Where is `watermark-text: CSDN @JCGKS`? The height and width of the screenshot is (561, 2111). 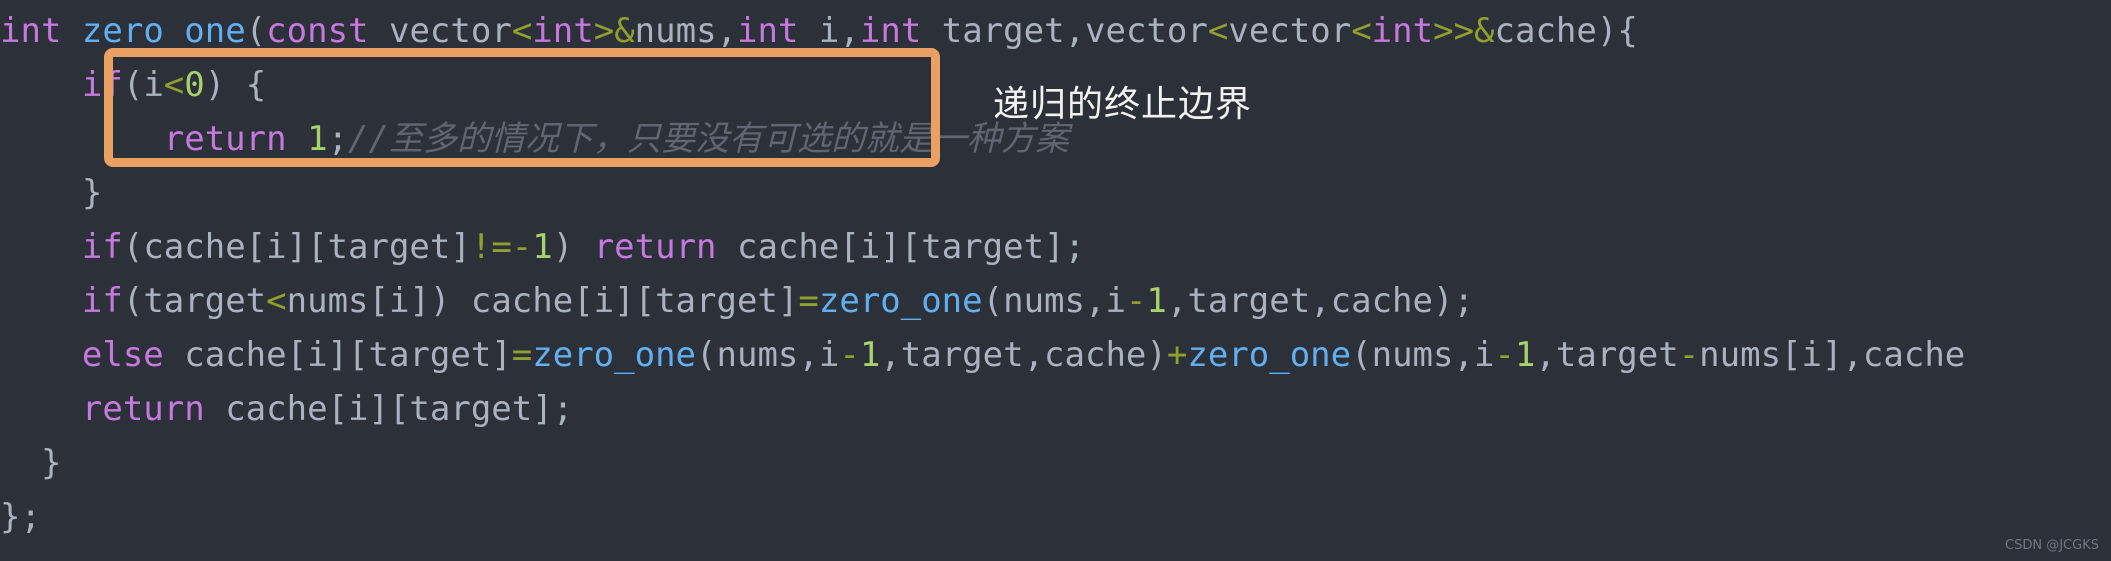 watermark-text: CSDN @JCGKS is located at coordinates (2052, 545).